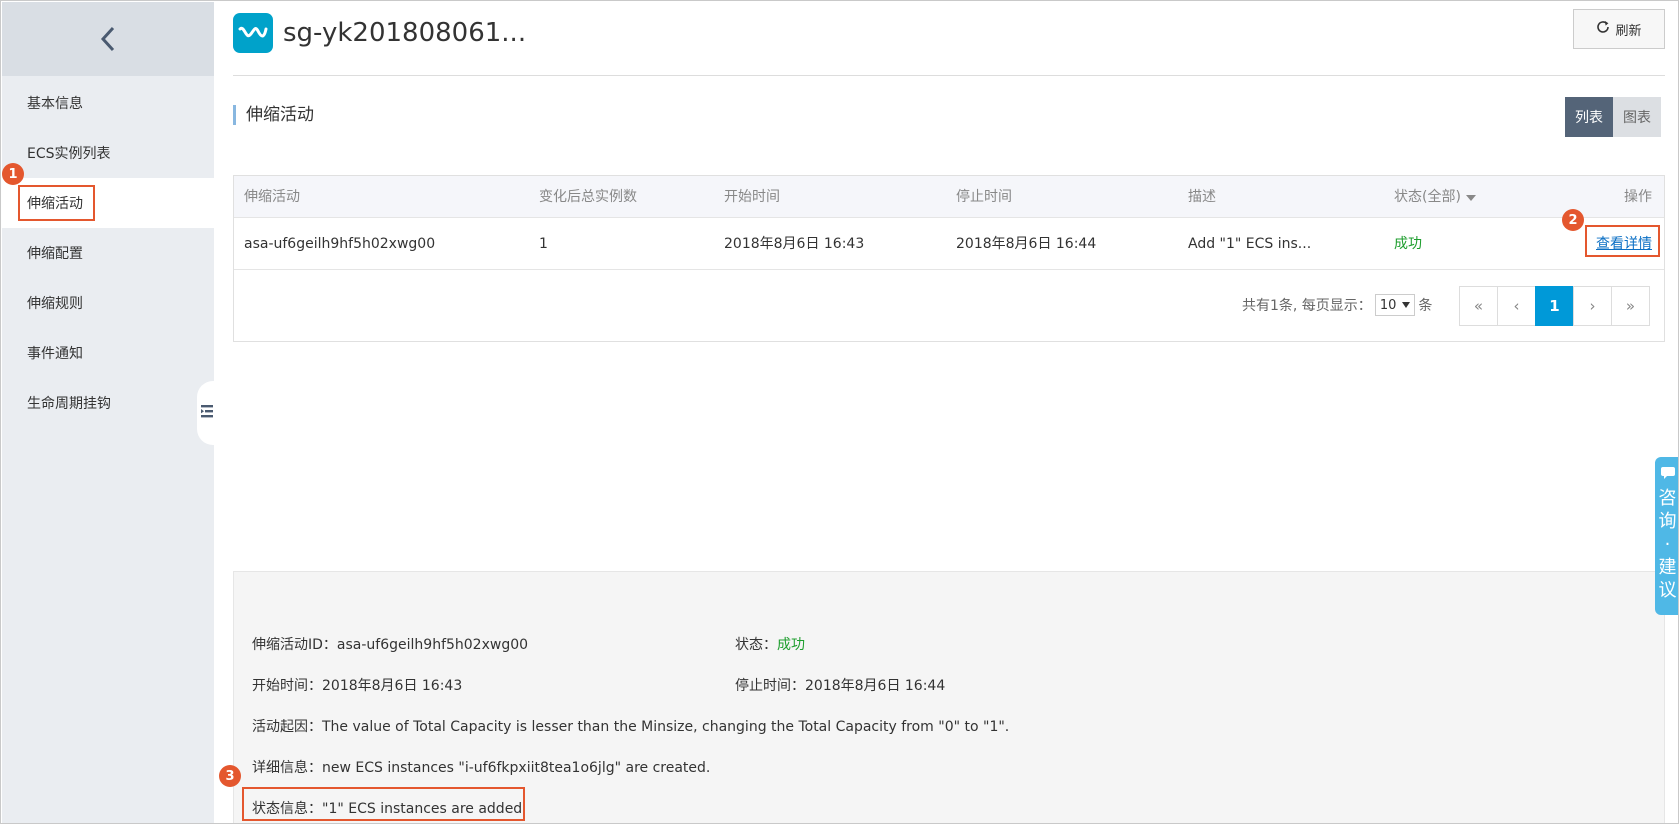 This screenshot has height=824, width=1679. What do you see at coordinates (1592, 306) in the screenshot?
I see `next-page-button: ›` at bounding box center [1592, 306].